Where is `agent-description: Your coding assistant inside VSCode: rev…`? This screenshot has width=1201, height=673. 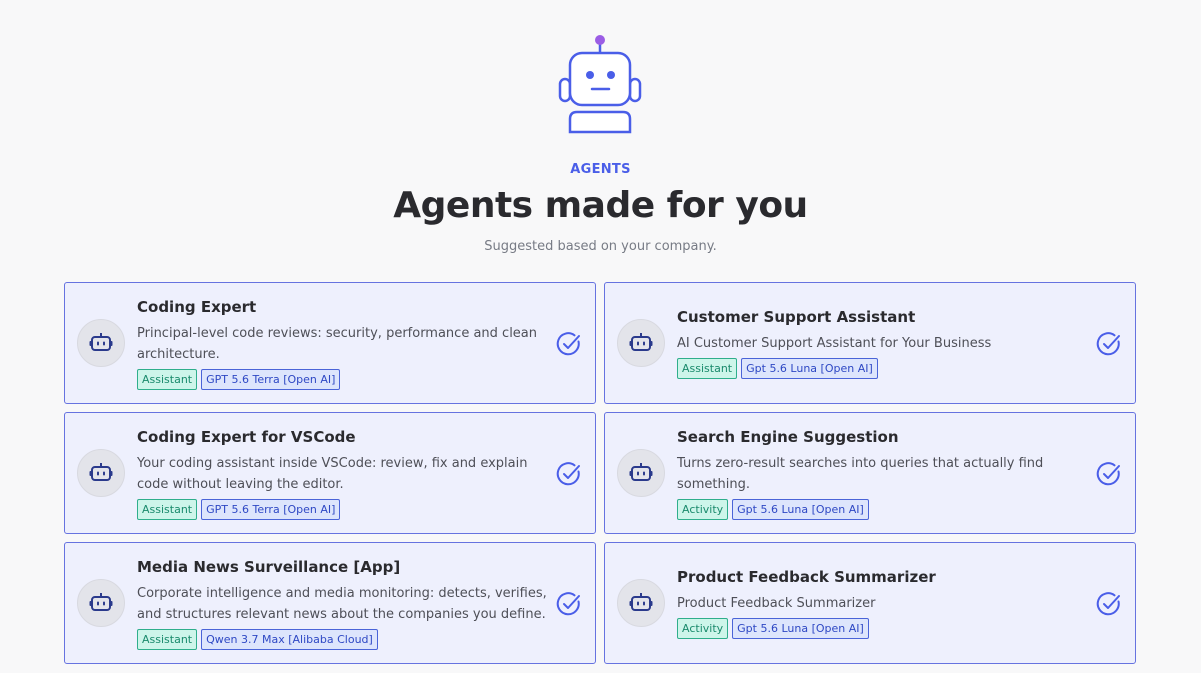
agent-description: Your coding assistant inside VSCode: rev… is located at coordinates (332, 473).